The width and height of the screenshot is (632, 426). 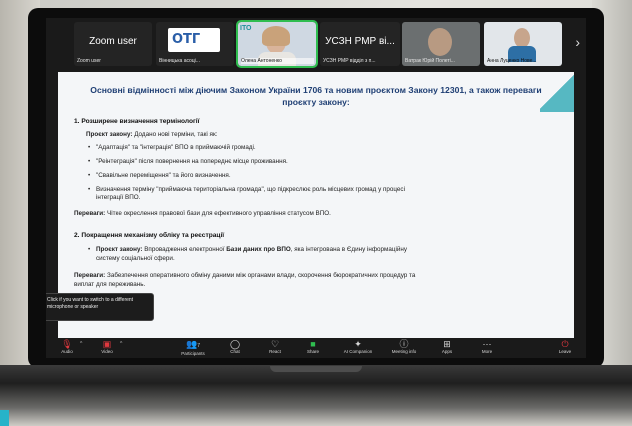 I want to click on participant-name: Олена Антоненко, so click(x=277, y=61).